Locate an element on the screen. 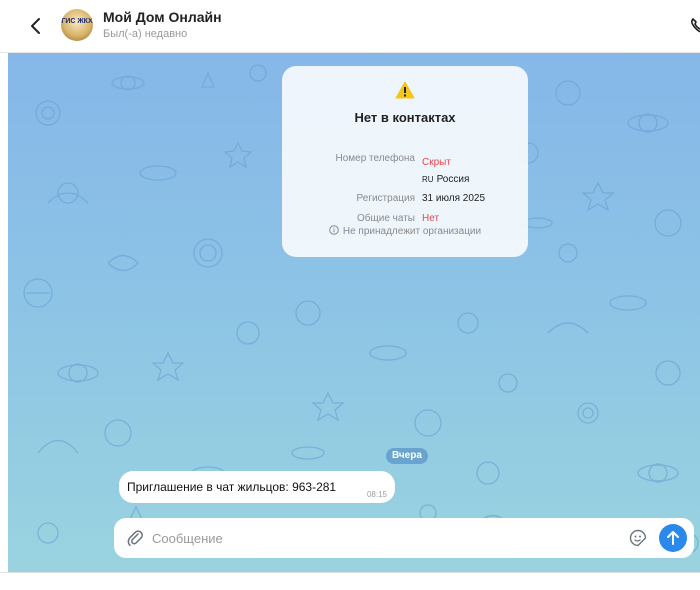  flag-ru-icon: RU is located at coordinates (428, 179).